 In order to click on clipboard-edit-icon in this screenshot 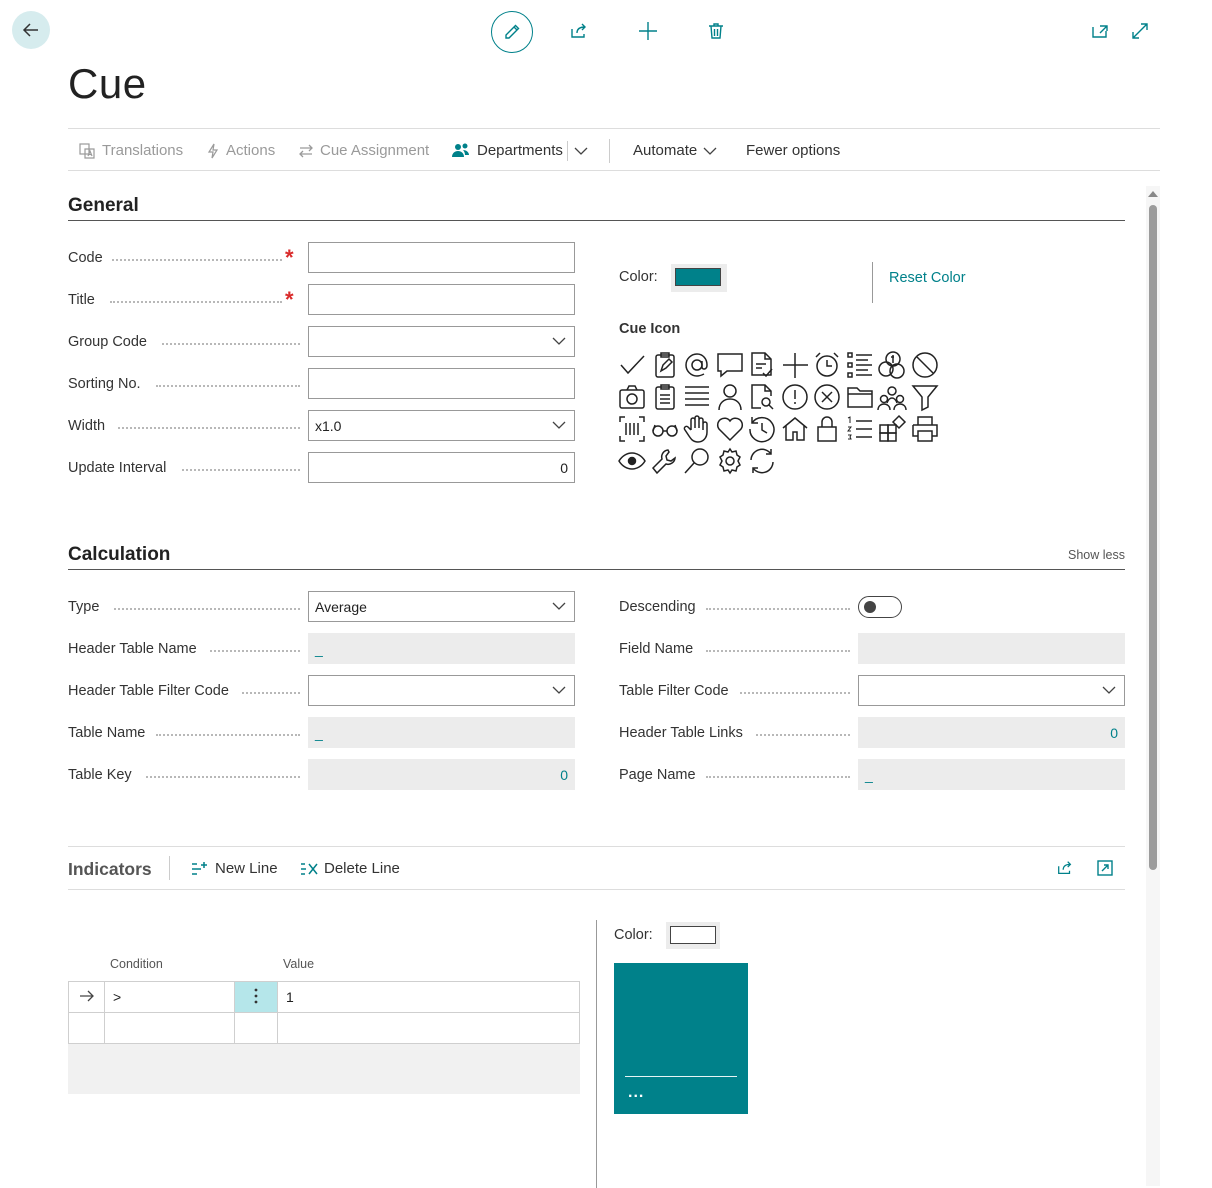, I will do `click(665, 365)`.